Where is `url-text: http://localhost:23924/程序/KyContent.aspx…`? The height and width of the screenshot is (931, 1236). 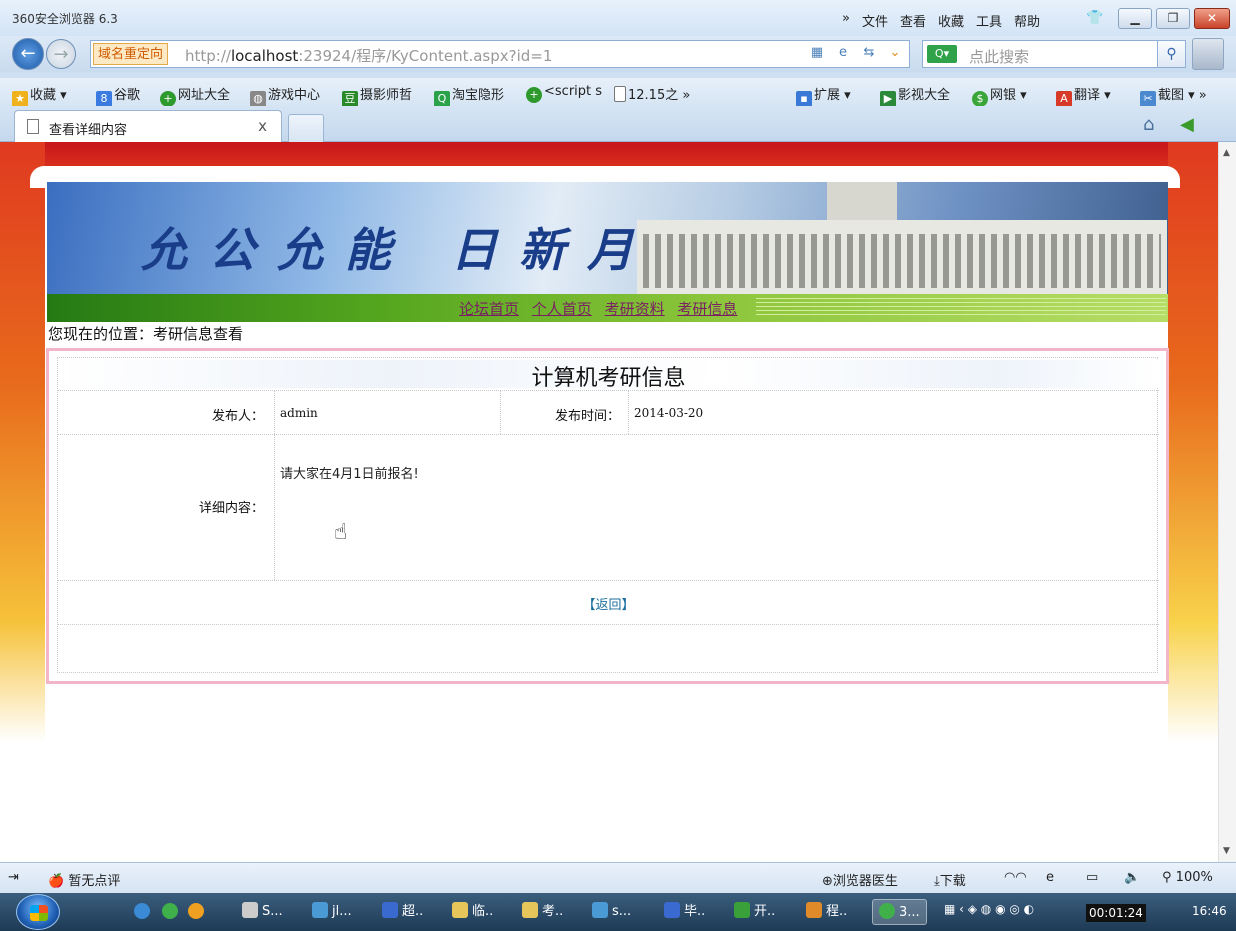 url-text: http://localhost:23924/程序/KyContent.aspx… is located at coordinates (368, 55).